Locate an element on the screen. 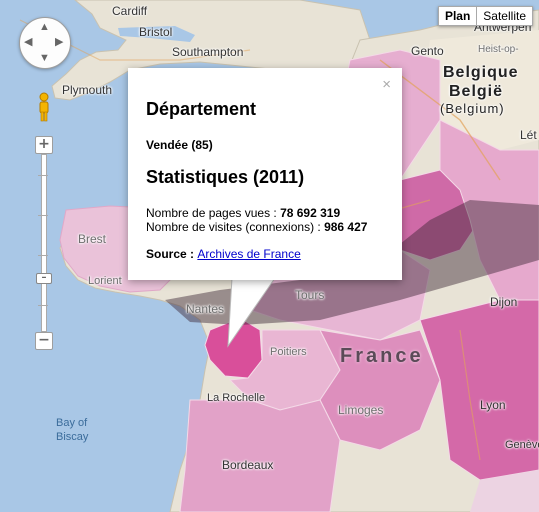  label-belgie: België is located at coordinates (476, 91).